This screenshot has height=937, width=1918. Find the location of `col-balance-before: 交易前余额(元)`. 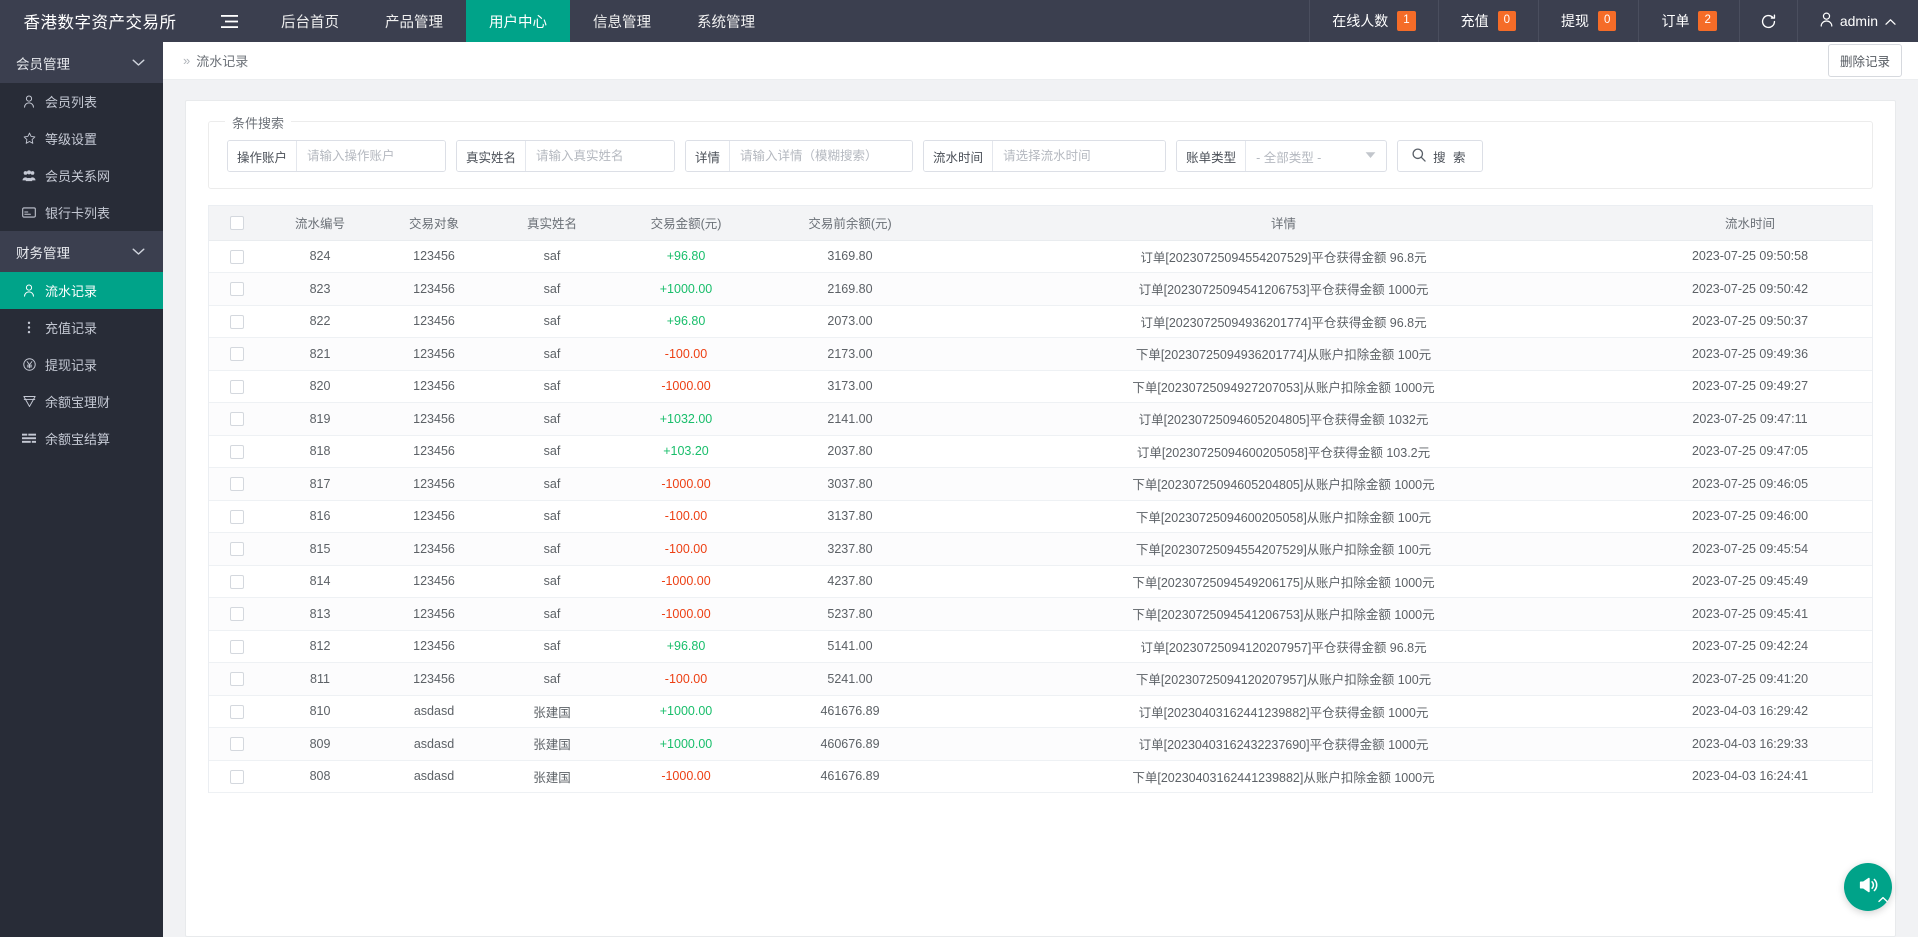

col-balance-before: 交易前余额(元) is located at coordinates (850, 223).